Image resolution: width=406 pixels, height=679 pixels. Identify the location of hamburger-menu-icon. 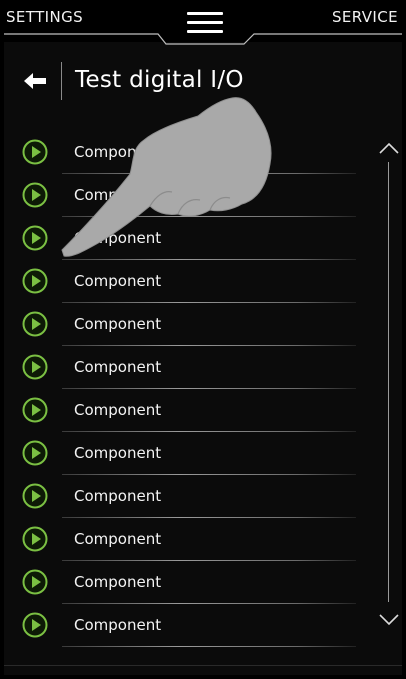
(205, 23).